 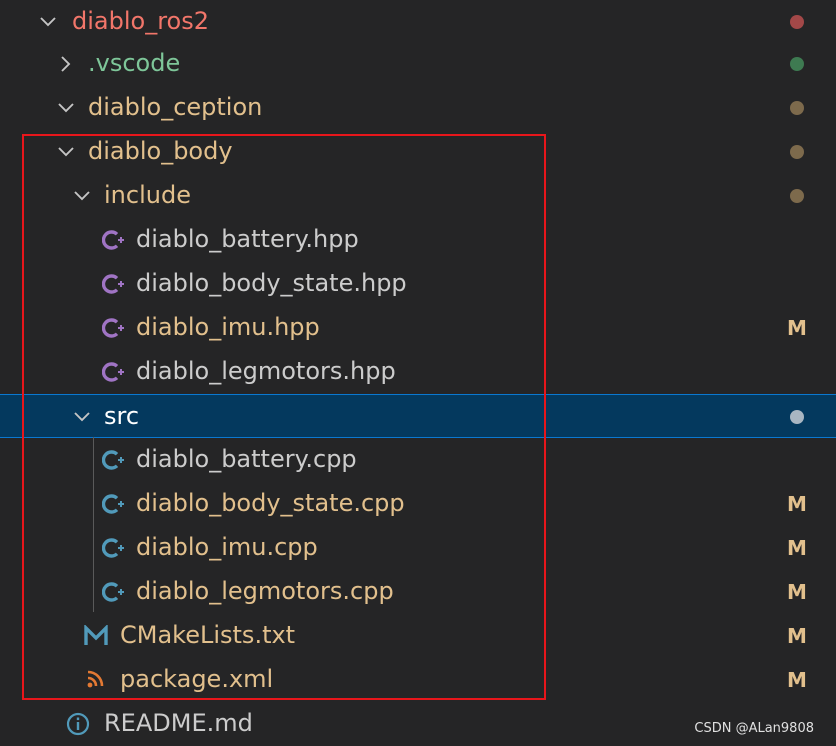 What do you see at coordinates (175, 107) in the screenshot?
I see `tree-item-label: diablo_ception` at bounding box center [175, 107].